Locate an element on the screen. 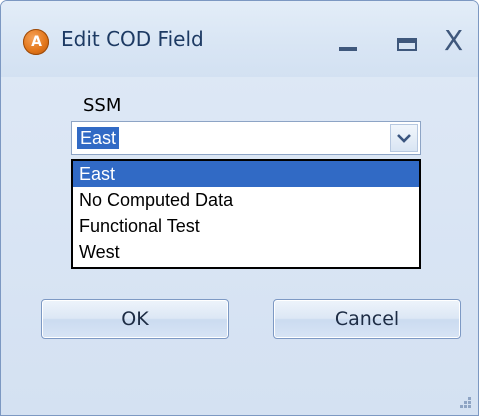 Image resolution: width=479 pixels, height=416 pixels. chevron-down-icon is located at coordinates (404, 138).